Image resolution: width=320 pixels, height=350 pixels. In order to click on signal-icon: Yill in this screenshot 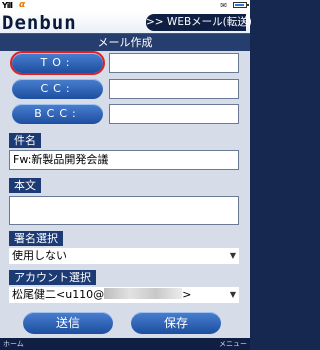, I will do `click(7, 5)`.